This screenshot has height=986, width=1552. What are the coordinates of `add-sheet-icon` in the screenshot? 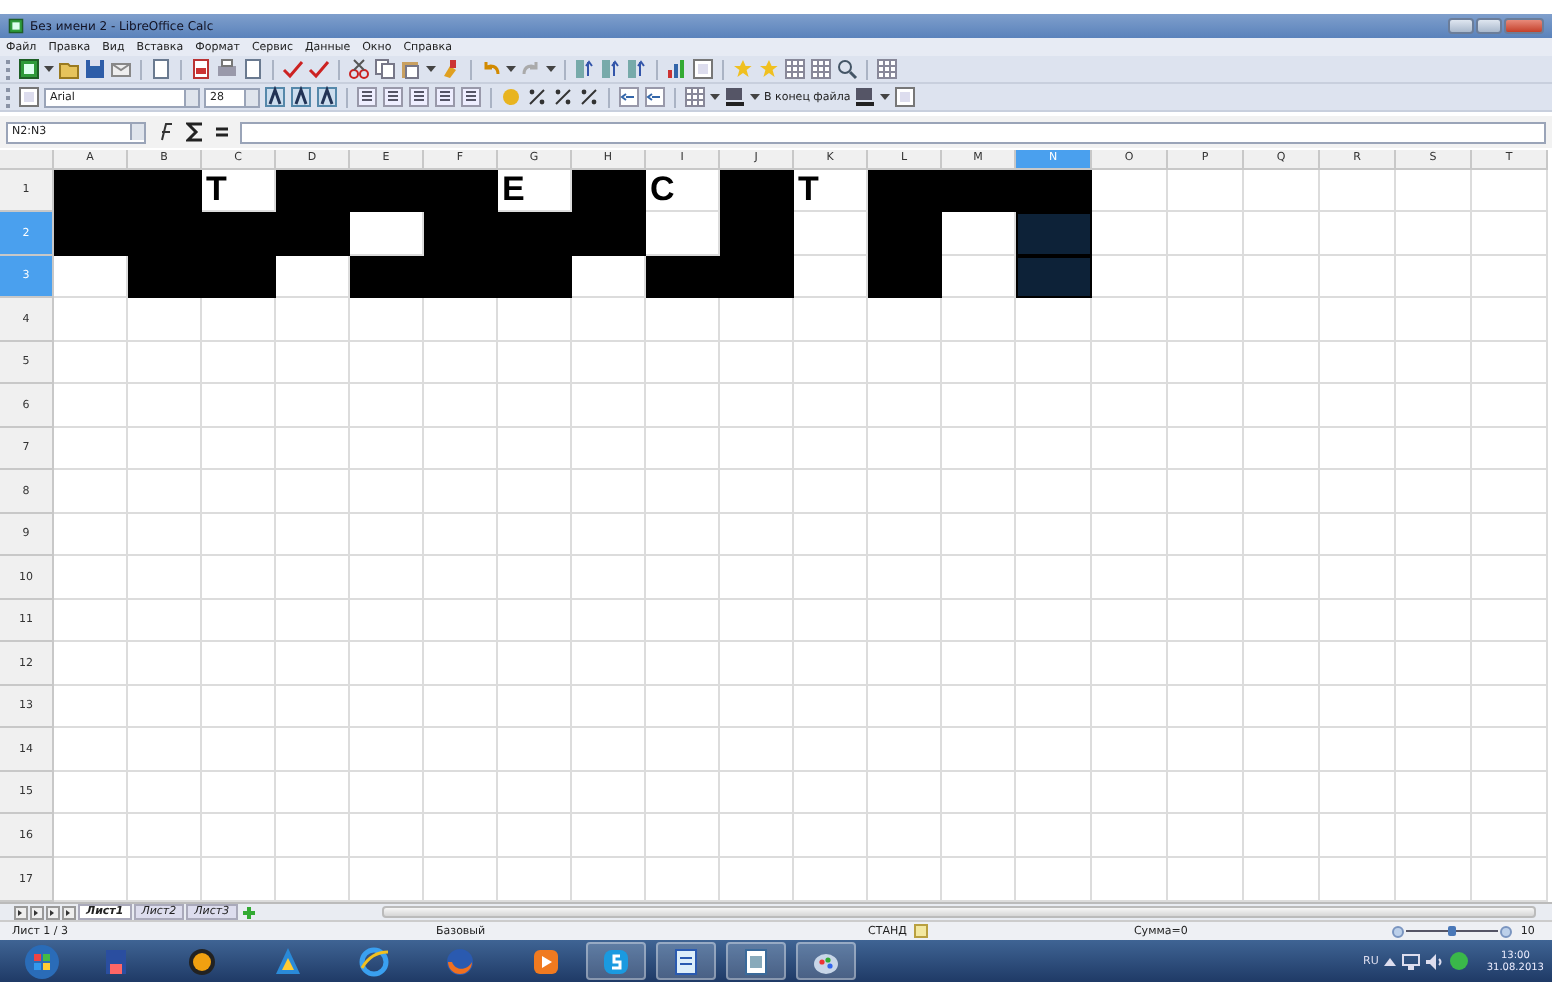 It's located at (248, 912).